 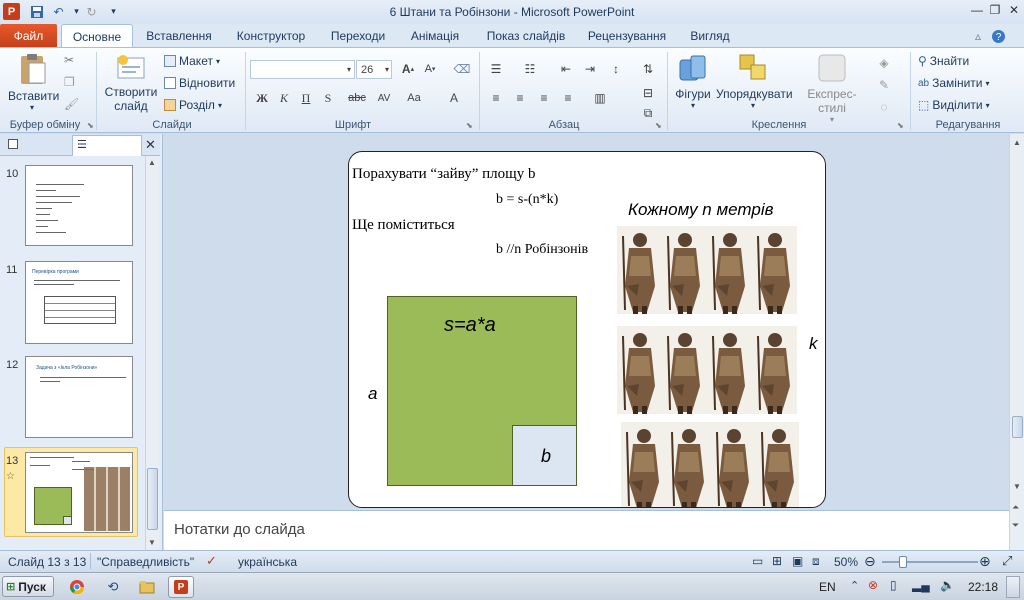 What do you see at coordinates (998, 36) in the screenshot?
I see `help-icon: ?` at bounding box center [998, 36].